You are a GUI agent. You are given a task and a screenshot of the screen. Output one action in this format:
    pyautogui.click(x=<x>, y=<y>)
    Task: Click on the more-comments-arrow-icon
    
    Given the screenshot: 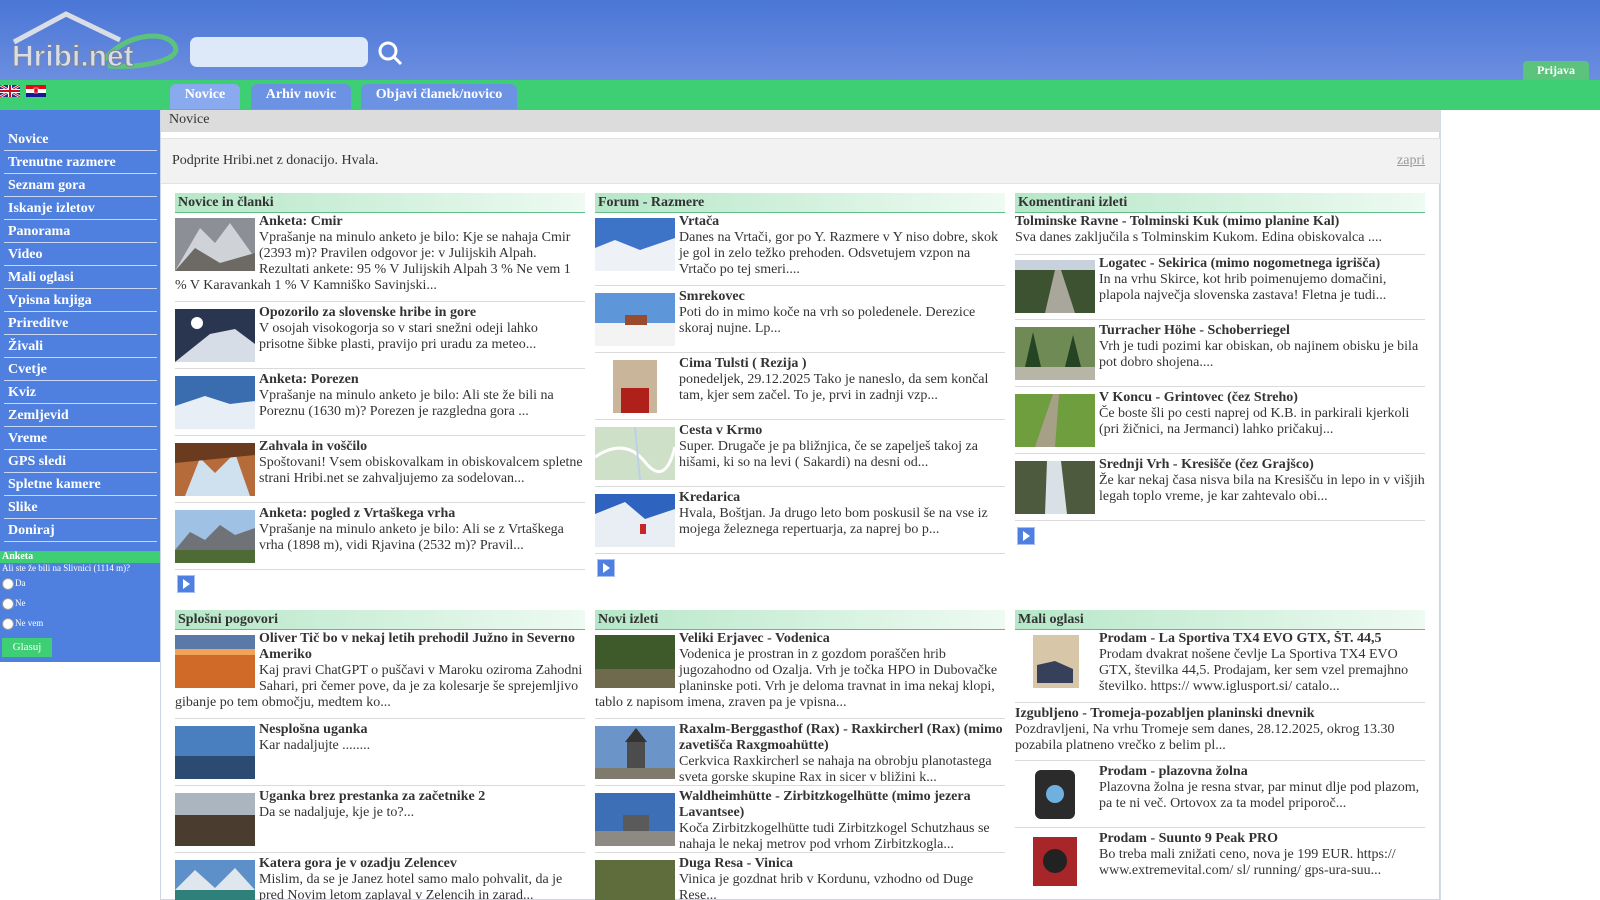 What is the action you would take?
    pyautogui.click(x=1026, y=536)
    